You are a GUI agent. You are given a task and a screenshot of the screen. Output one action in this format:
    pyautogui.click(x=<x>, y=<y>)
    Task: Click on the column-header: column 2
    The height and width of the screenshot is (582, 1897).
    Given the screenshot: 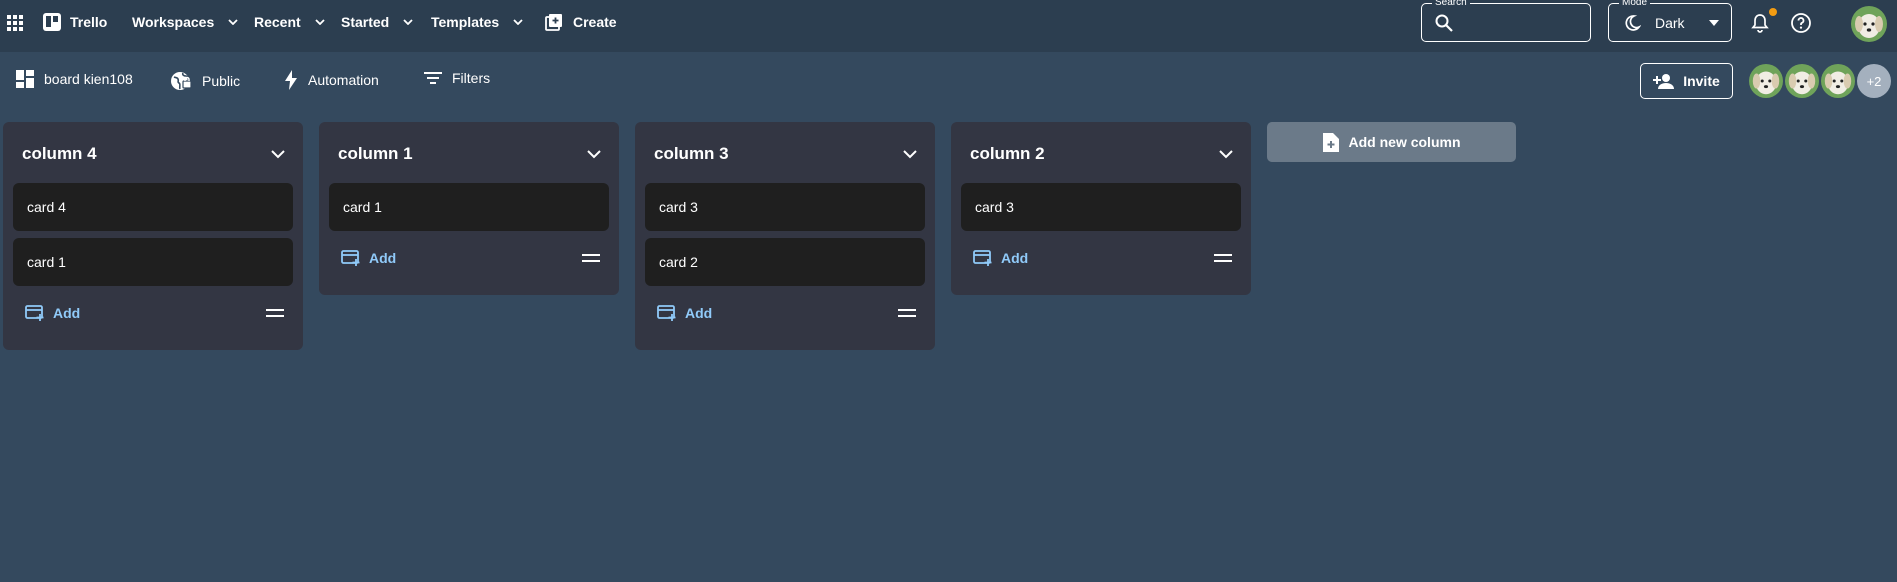 What is the action you would take?
    pyautogui.click(x=1101, y=154)
    